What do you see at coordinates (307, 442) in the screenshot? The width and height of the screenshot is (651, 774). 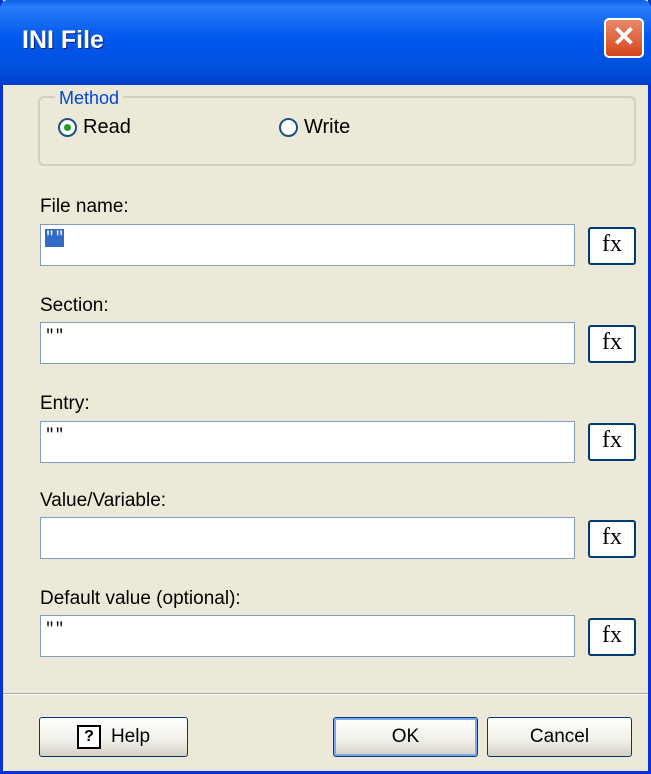 I see `entry-field: ""` at bounding box center [307, 442].